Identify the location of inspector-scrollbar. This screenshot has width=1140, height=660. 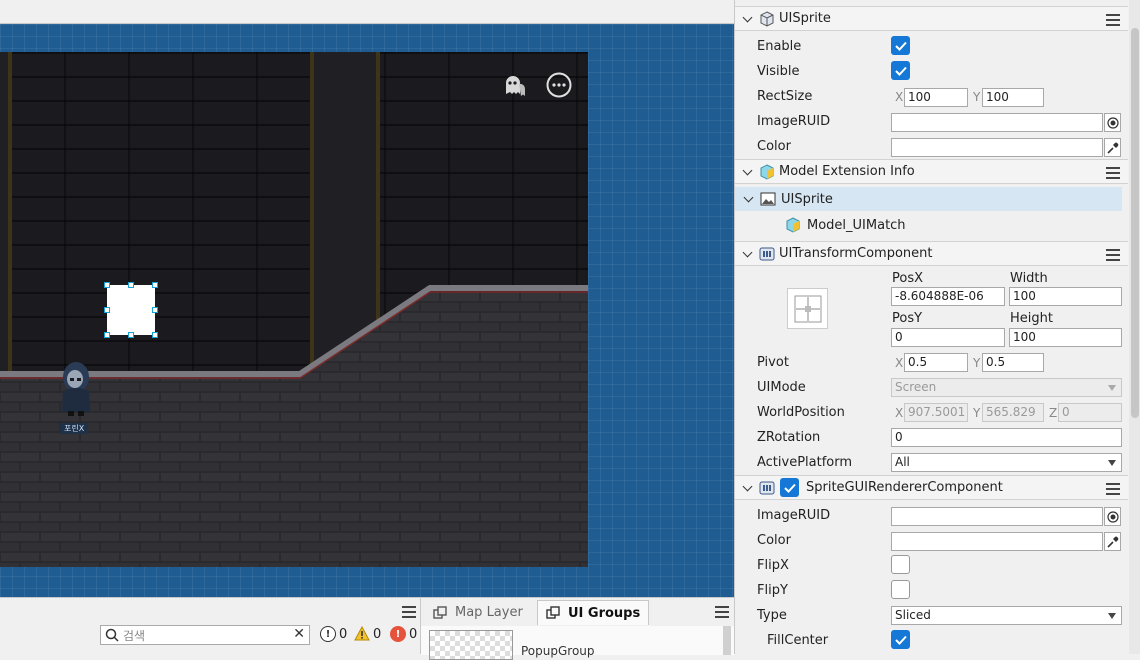
(1134, 327).